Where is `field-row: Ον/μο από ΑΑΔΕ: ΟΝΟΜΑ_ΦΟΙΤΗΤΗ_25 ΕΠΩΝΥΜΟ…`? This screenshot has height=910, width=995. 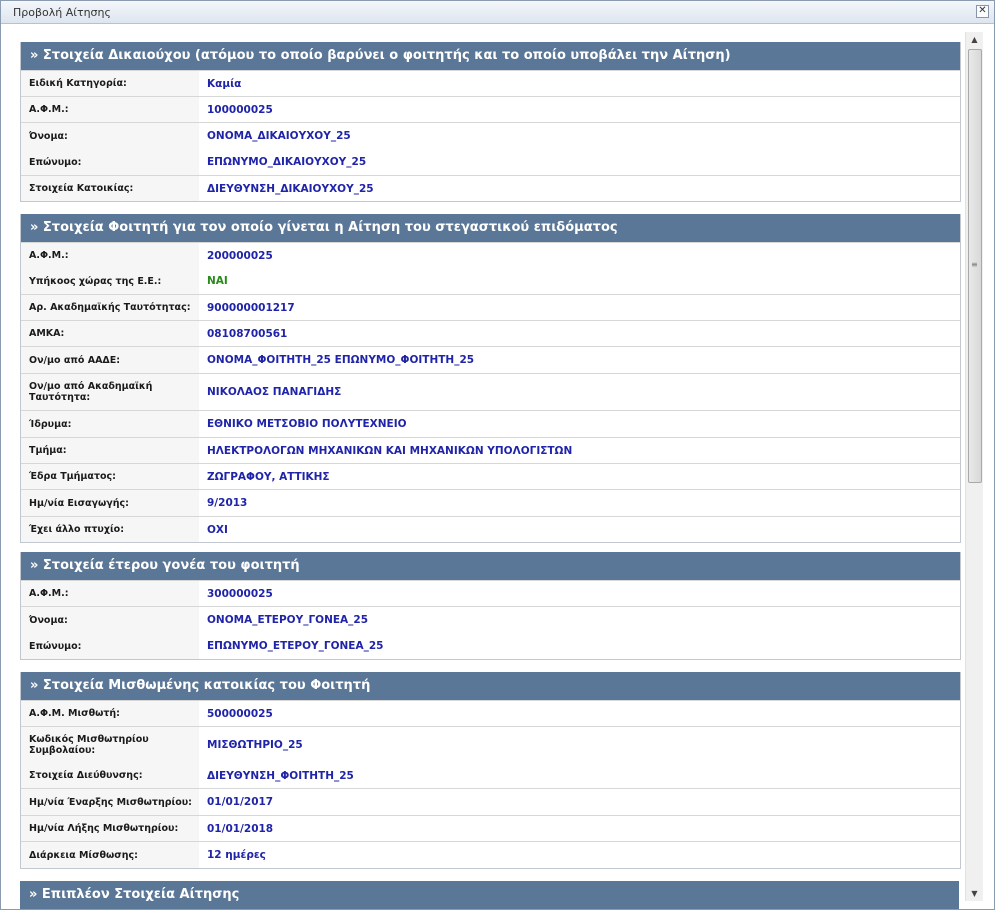 field-row: Ον/μο από ΑΑΔΕ: ΟΝΟΜΑ_ΦΟΙΤΗΤΗ_25 ΕΠΩΝΥΜΟ… is located at coordinates (490, 359).